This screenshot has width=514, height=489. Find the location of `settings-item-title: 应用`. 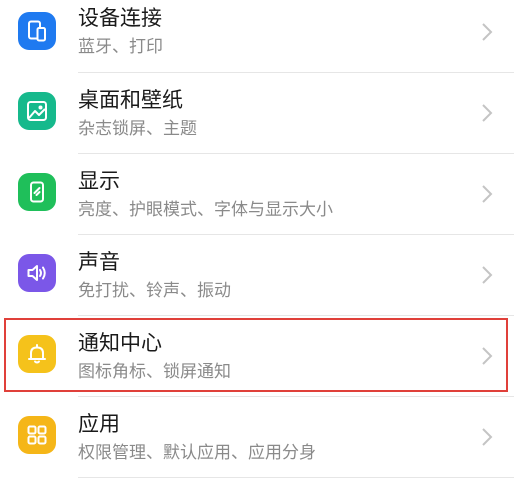

settings-item-title: 应用 is located at coordinates (99, 424).